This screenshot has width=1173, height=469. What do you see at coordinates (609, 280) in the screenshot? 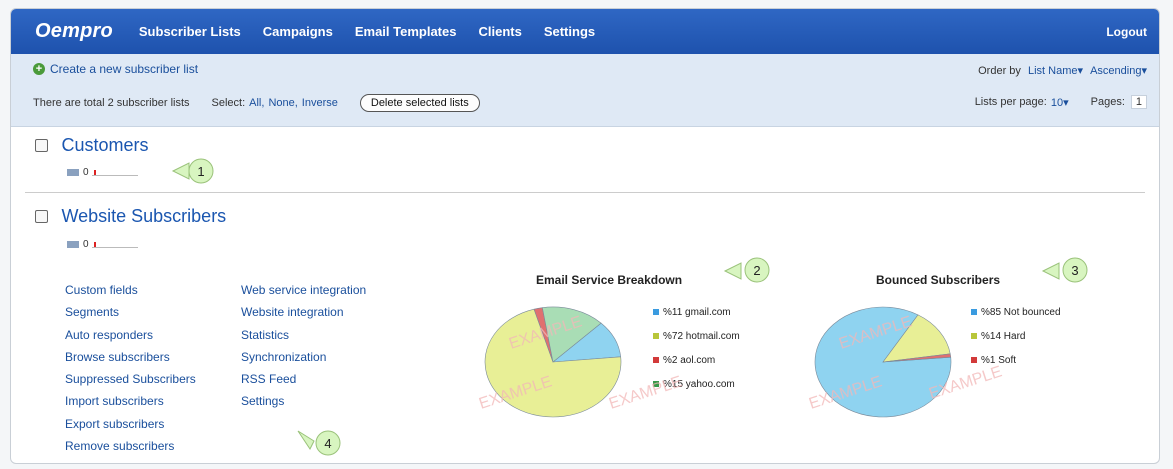
I see `chart-title: Email Service Breakdown` at bounding box center [609, 280].